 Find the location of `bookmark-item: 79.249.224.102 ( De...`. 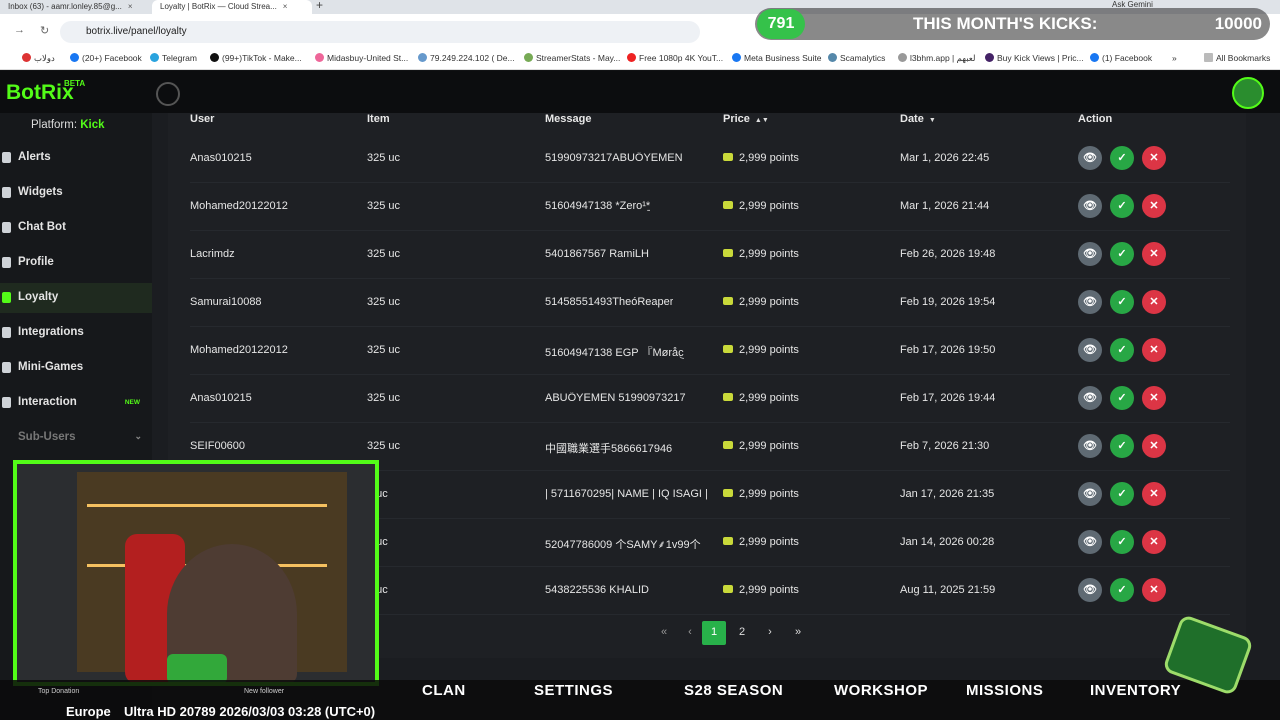

bookmark-item: 79.249.224.102 ( De... is located at coordinates (466, 58).